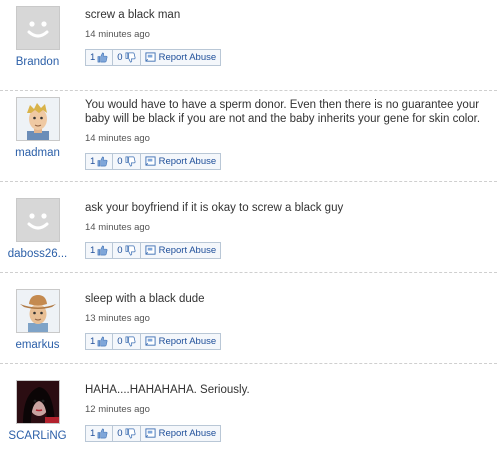 The height and width of the screenshot is (456, 500). Describe the element at coordinates (288, 24) in the screenshot. I see `answer-body: screw a black man 14 minutes ago` at that location.